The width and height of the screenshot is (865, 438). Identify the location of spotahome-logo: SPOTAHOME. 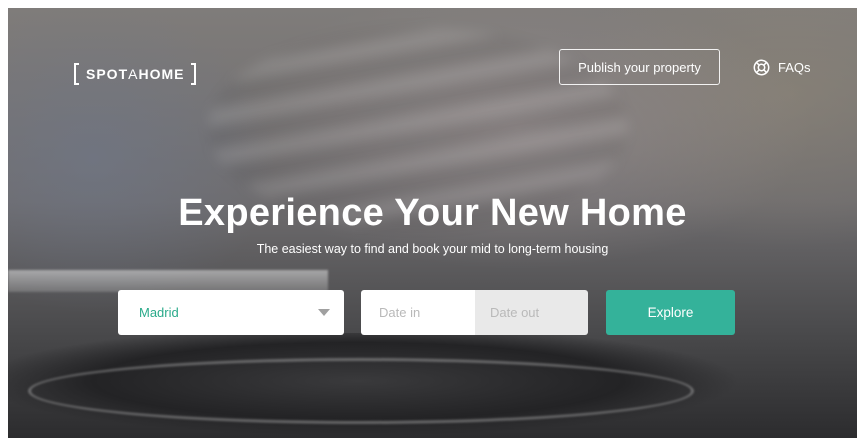
(135, 74).